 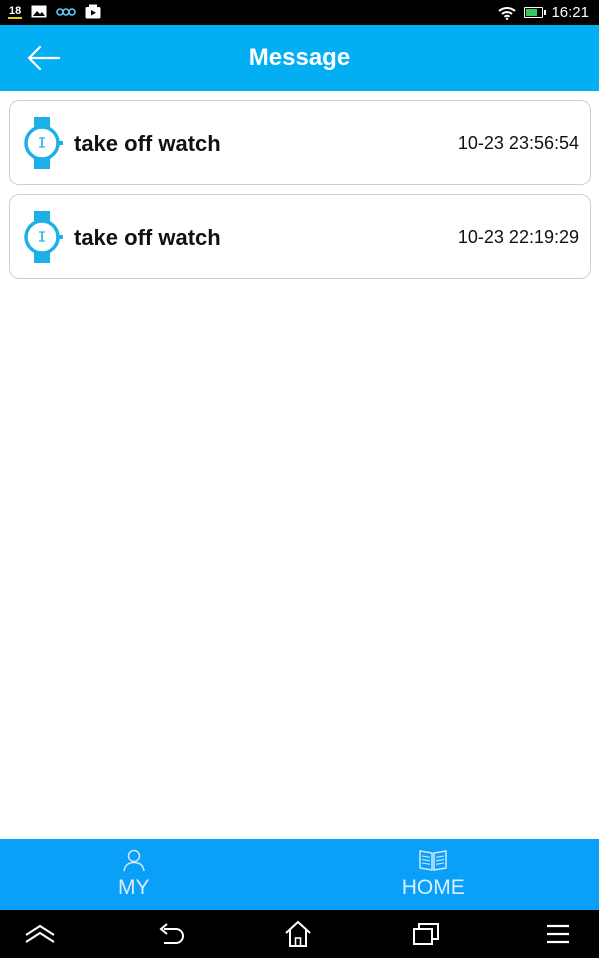 I want to click on home-nav-button, so click(x=298, y=934).